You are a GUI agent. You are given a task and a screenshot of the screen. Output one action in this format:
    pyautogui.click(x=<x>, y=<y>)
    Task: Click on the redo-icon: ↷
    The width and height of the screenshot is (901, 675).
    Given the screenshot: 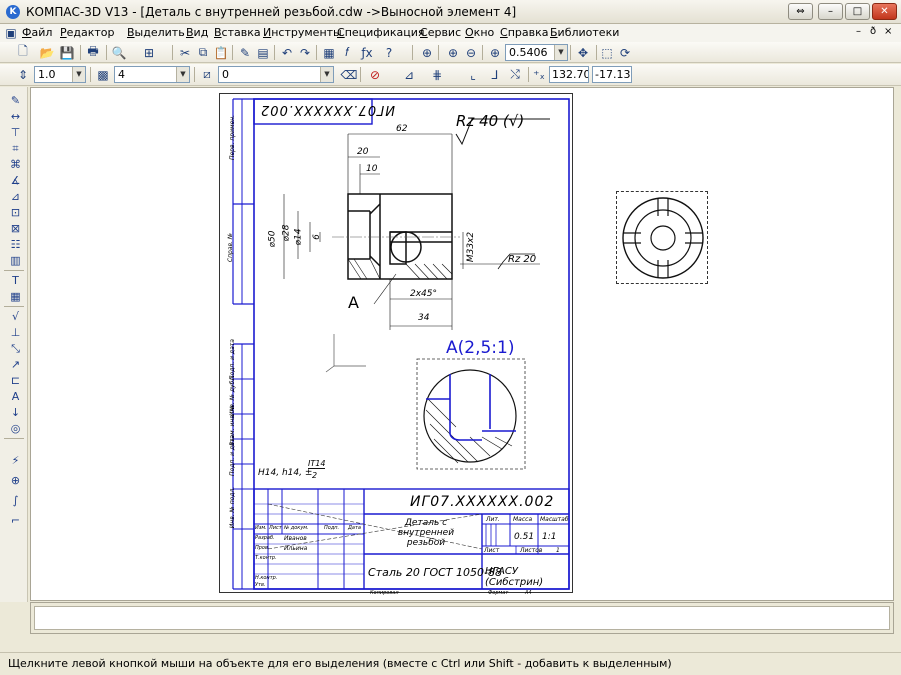 What is the action you would take?
    pyautogui.click(x=305, y=52)
    